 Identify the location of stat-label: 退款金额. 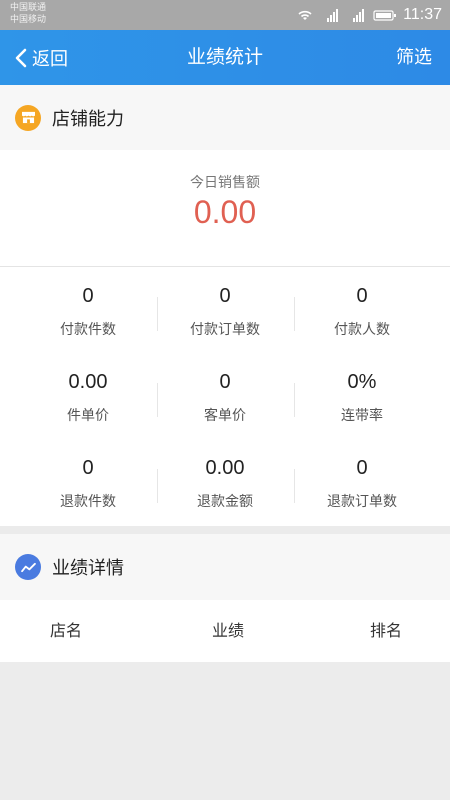
(225, 502).